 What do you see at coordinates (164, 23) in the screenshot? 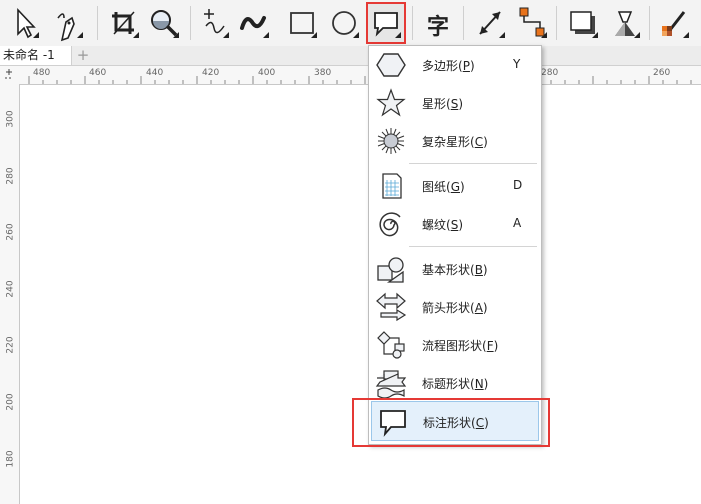
I see `zoom-tool-button` at bounding box center [164, 23].